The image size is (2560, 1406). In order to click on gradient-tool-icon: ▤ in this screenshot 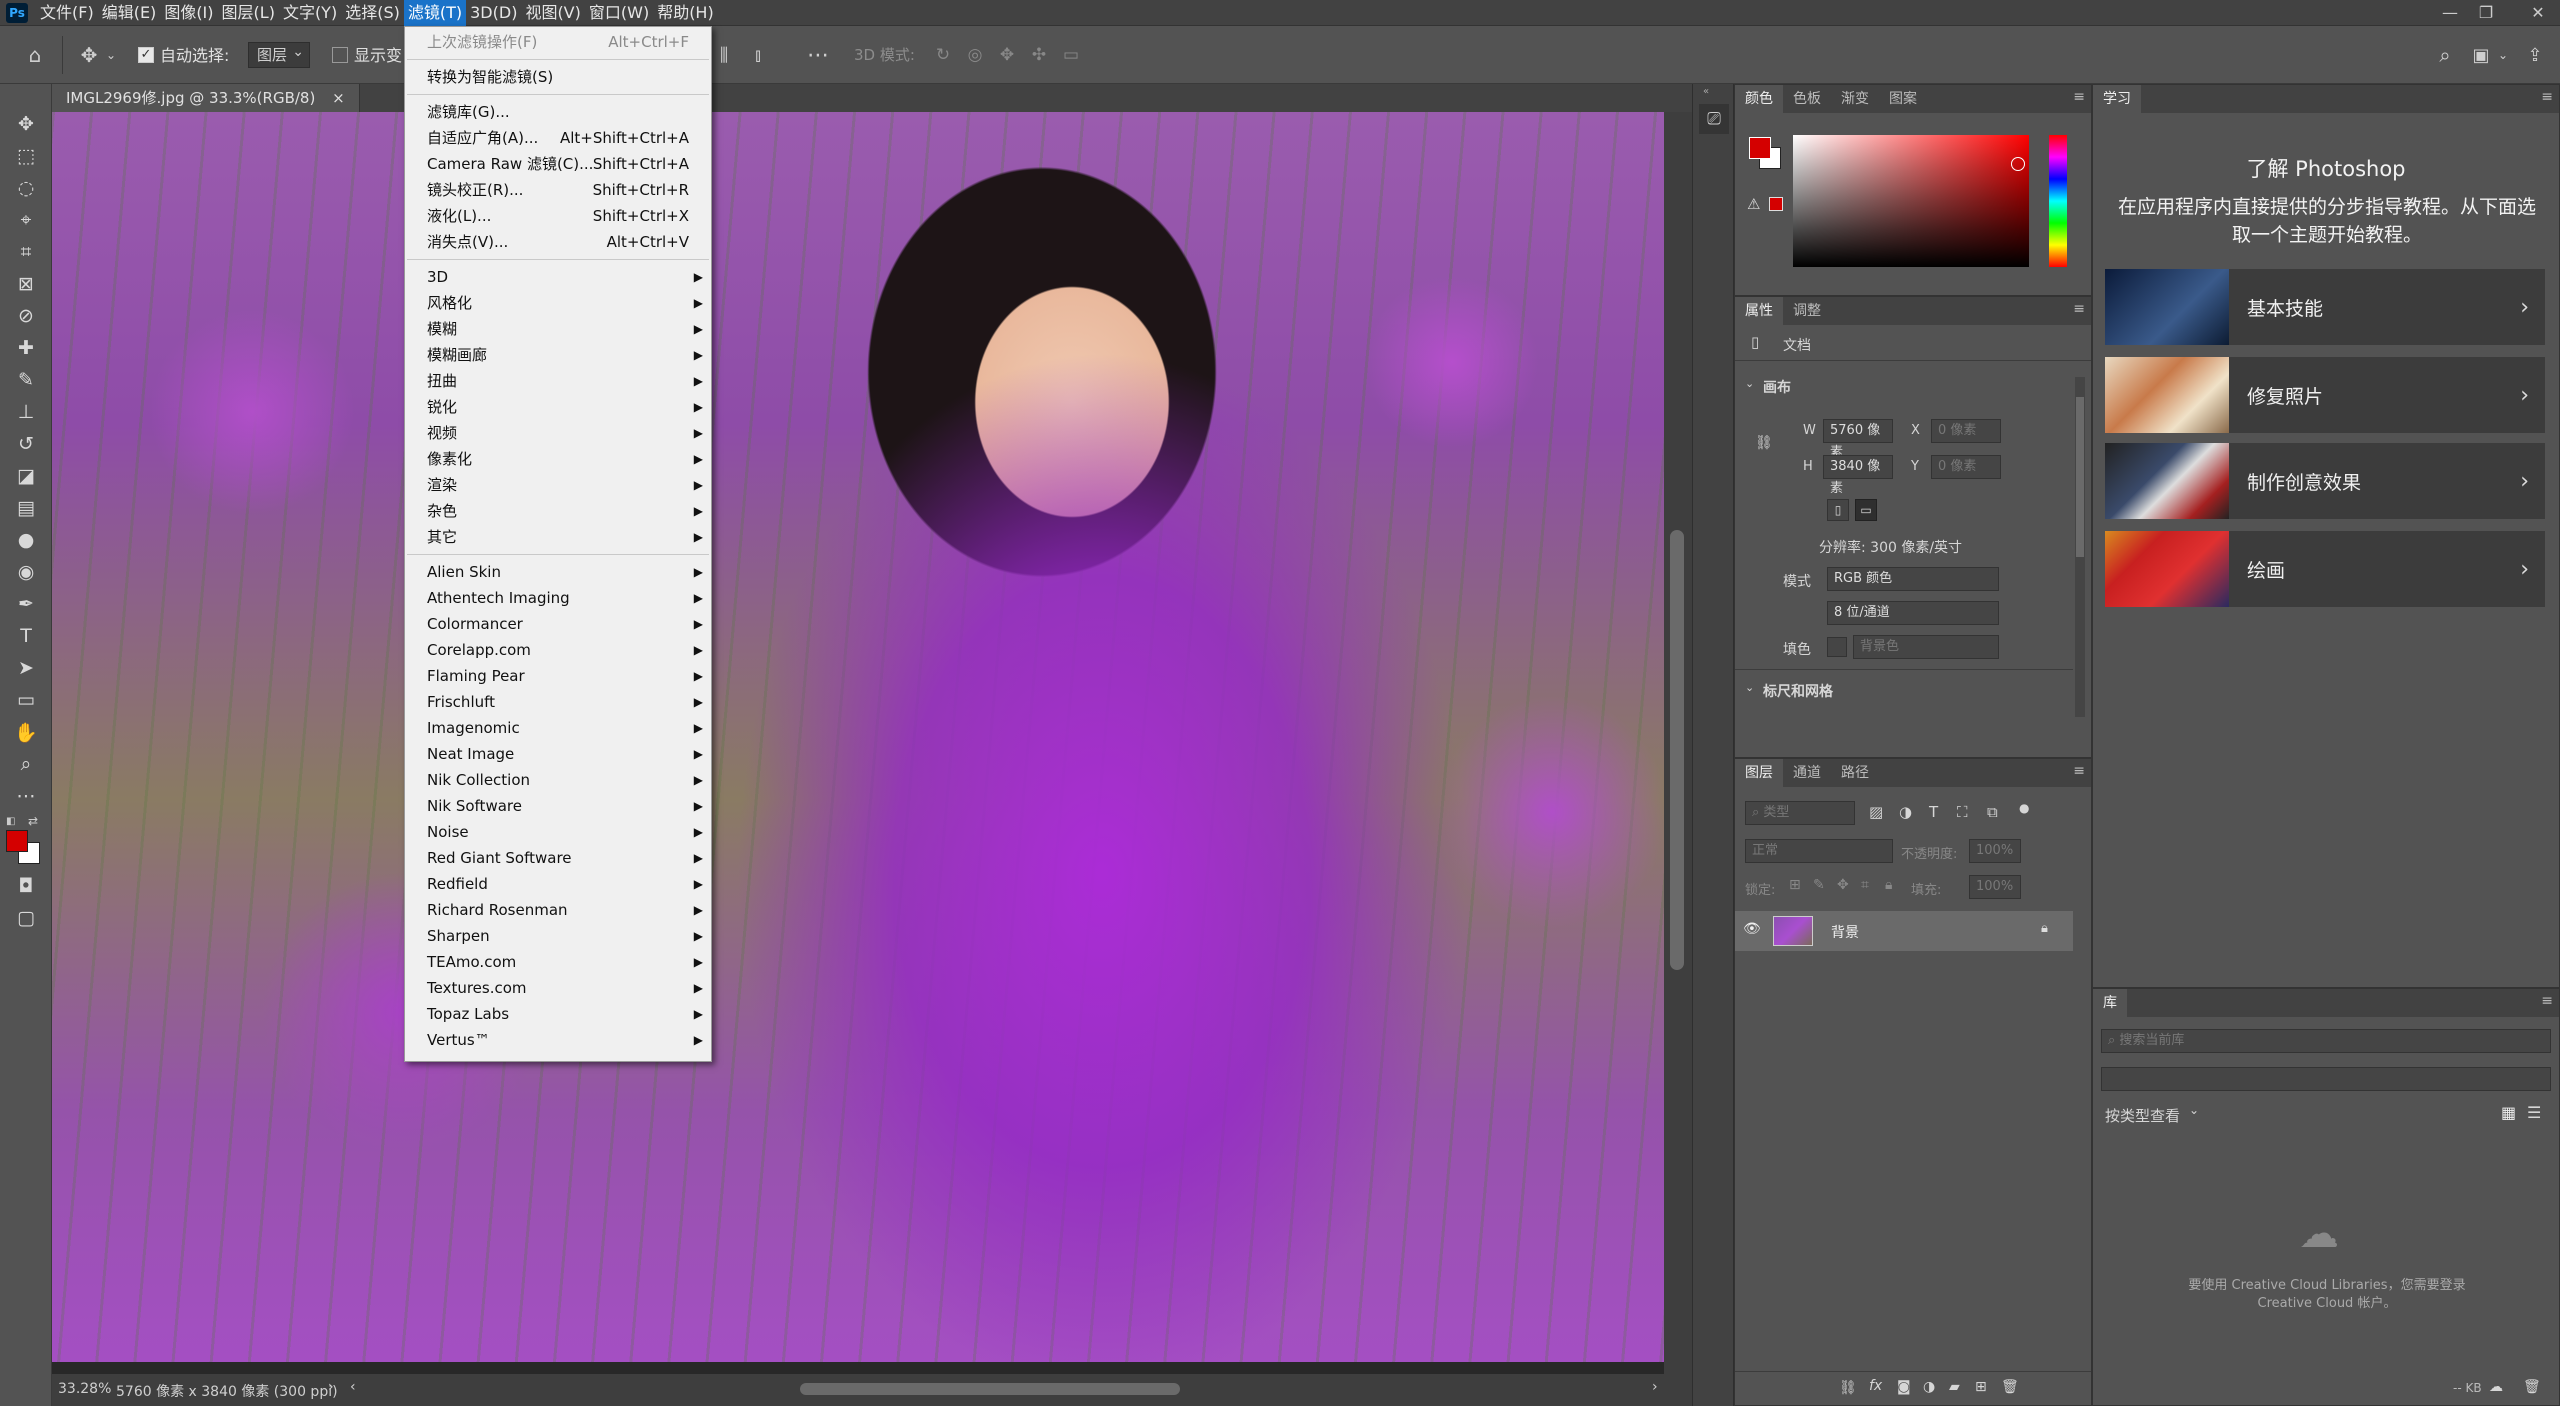, I will do `click(26, 508)`.